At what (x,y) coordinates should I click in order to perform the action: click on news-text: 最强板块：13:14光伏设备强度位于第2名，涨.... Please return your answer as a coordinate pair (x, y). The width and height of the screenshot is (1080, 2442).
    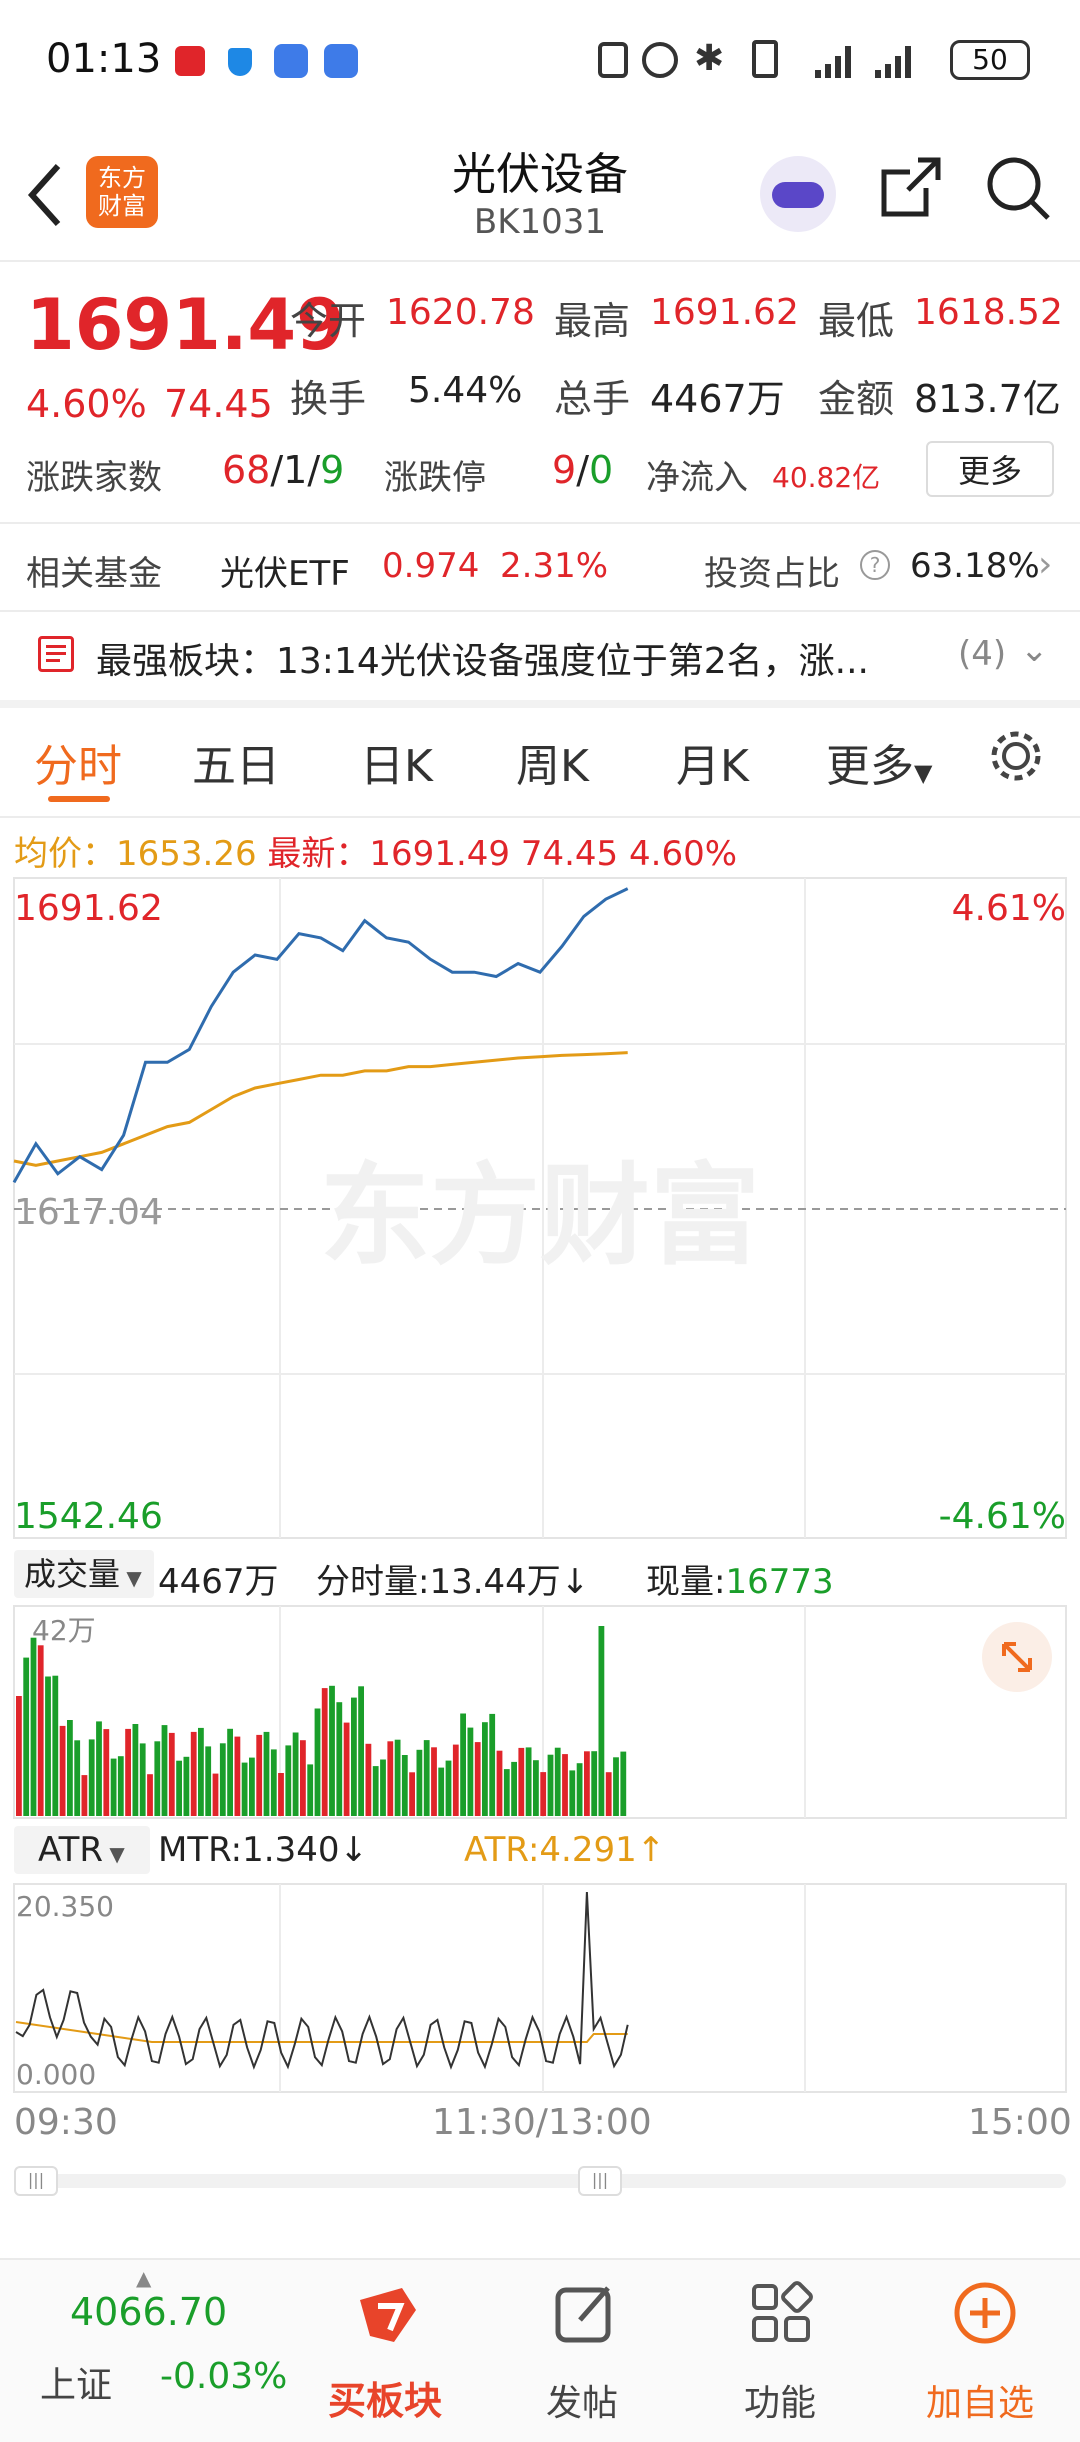
    Looking at the image, I should click on (482, 658).